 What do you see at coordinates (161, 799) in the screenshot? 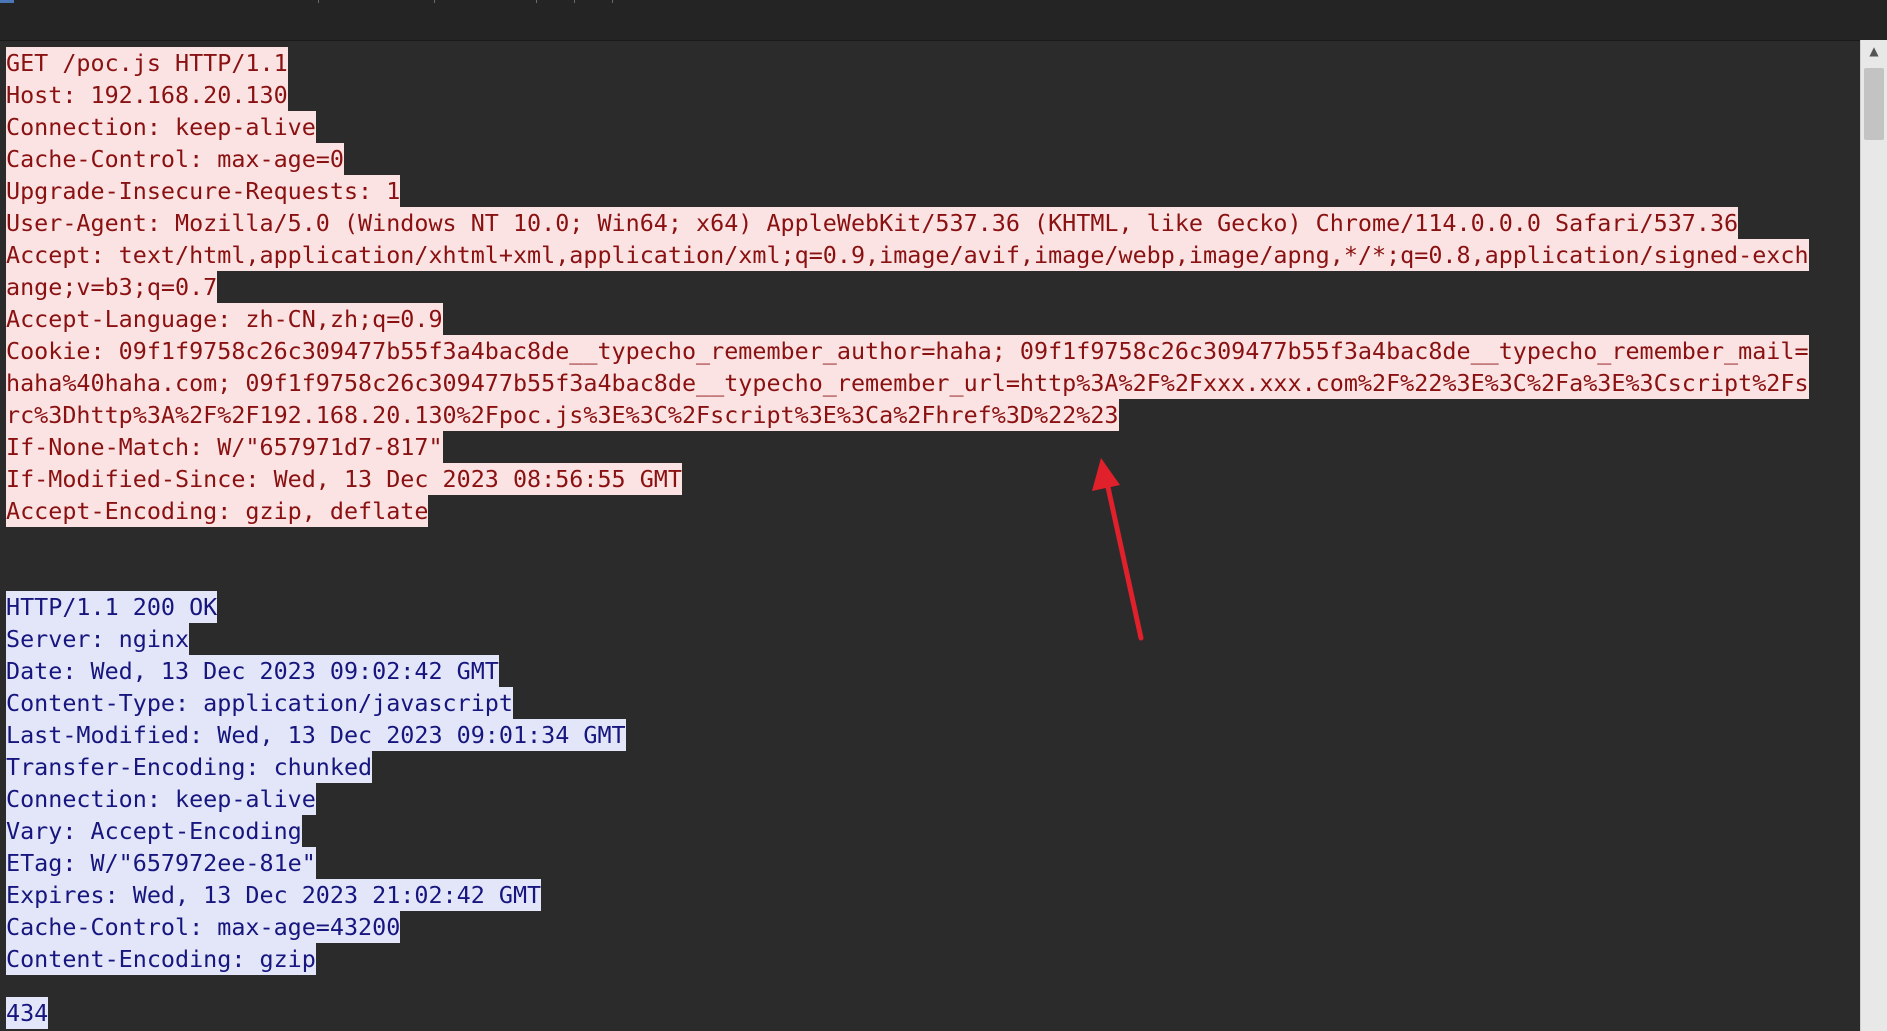
I see `response-line: Connection: keep-alive` at bounding box center [161, 799].